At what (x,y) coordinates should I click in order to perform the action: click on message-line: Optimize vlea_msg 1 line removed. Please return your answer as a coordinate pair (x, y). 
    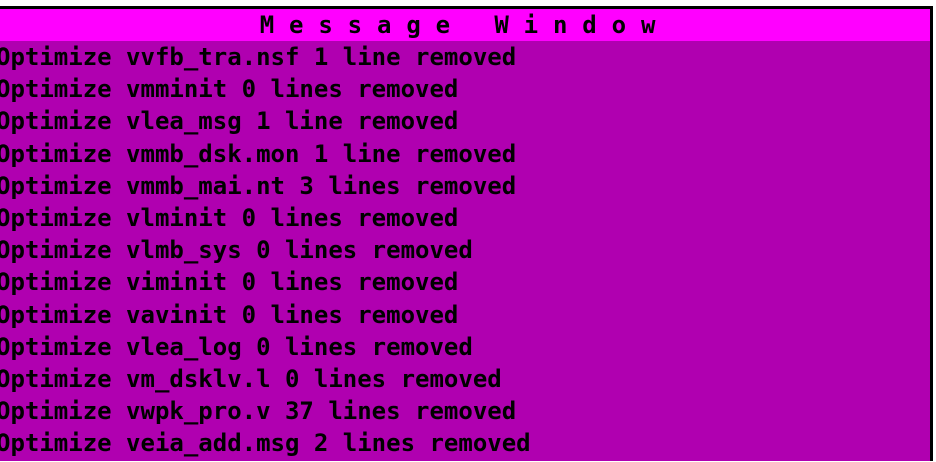
    Looking at the image, I should click on (229, 121).